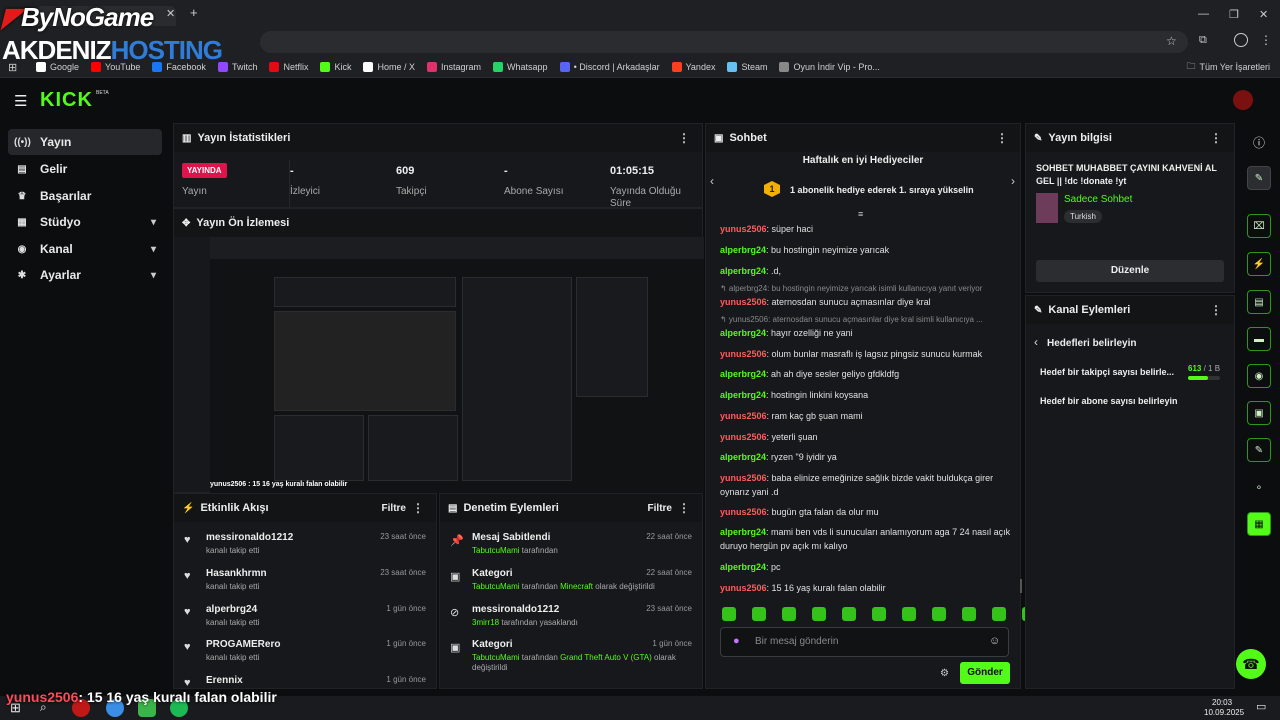 This screenshot has width=1280, height=720. Describe the element at coordinates (1259, 413) in the screenshot. I see `save-icon: ▣` at that location.